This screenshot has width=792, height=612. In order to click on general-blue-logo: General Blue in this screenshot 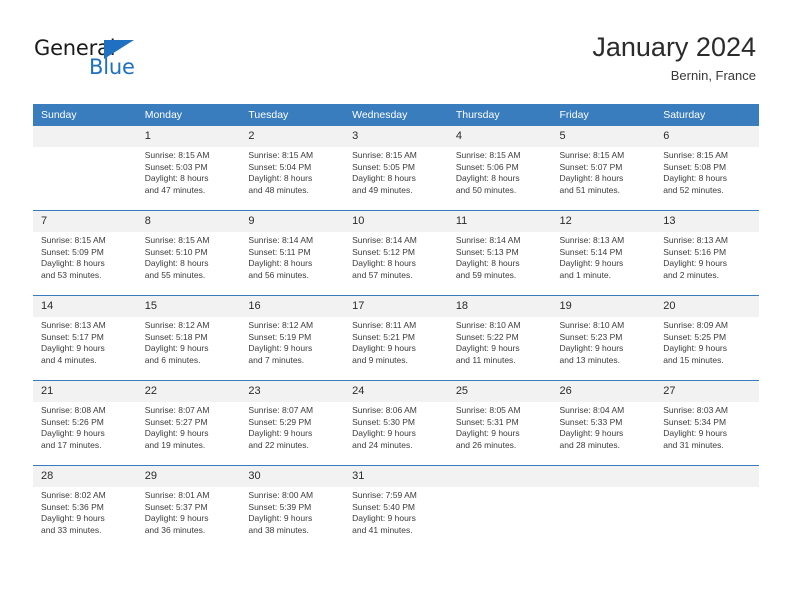, I will do `click(124, 61)`.